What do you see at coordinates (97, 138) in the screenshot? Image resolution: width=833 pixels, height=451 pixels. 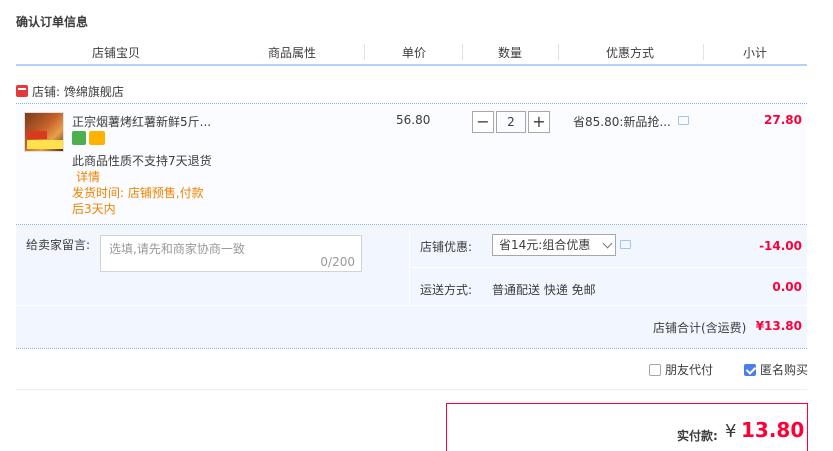 I see `credit-card-icon` at bounding box center [97, 138].